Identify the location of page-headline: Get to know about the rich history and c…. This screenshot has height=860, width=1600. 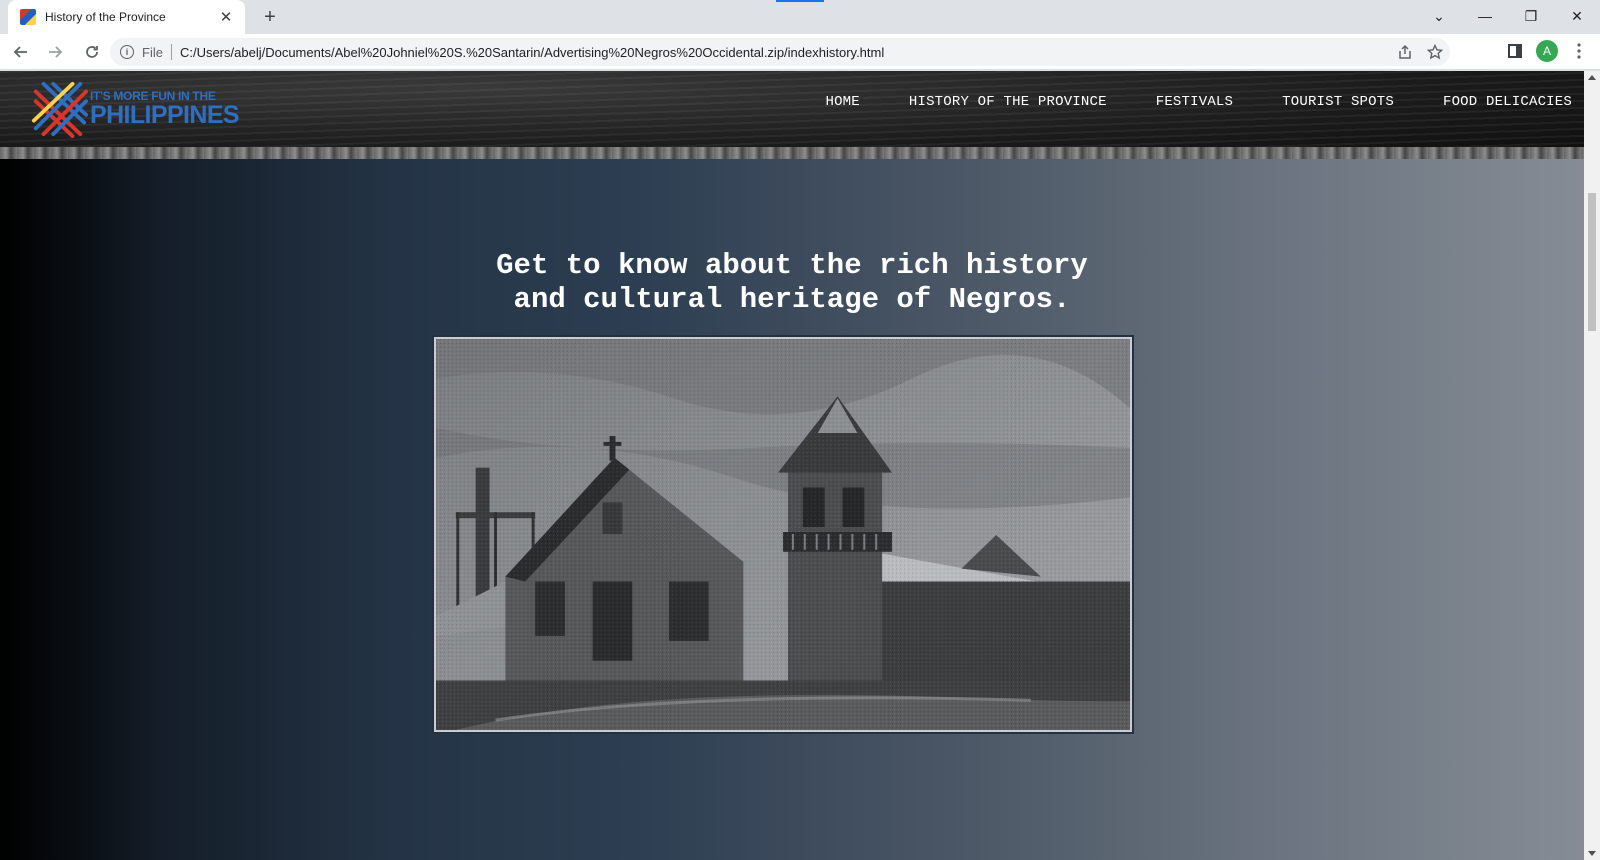
(792, 283).